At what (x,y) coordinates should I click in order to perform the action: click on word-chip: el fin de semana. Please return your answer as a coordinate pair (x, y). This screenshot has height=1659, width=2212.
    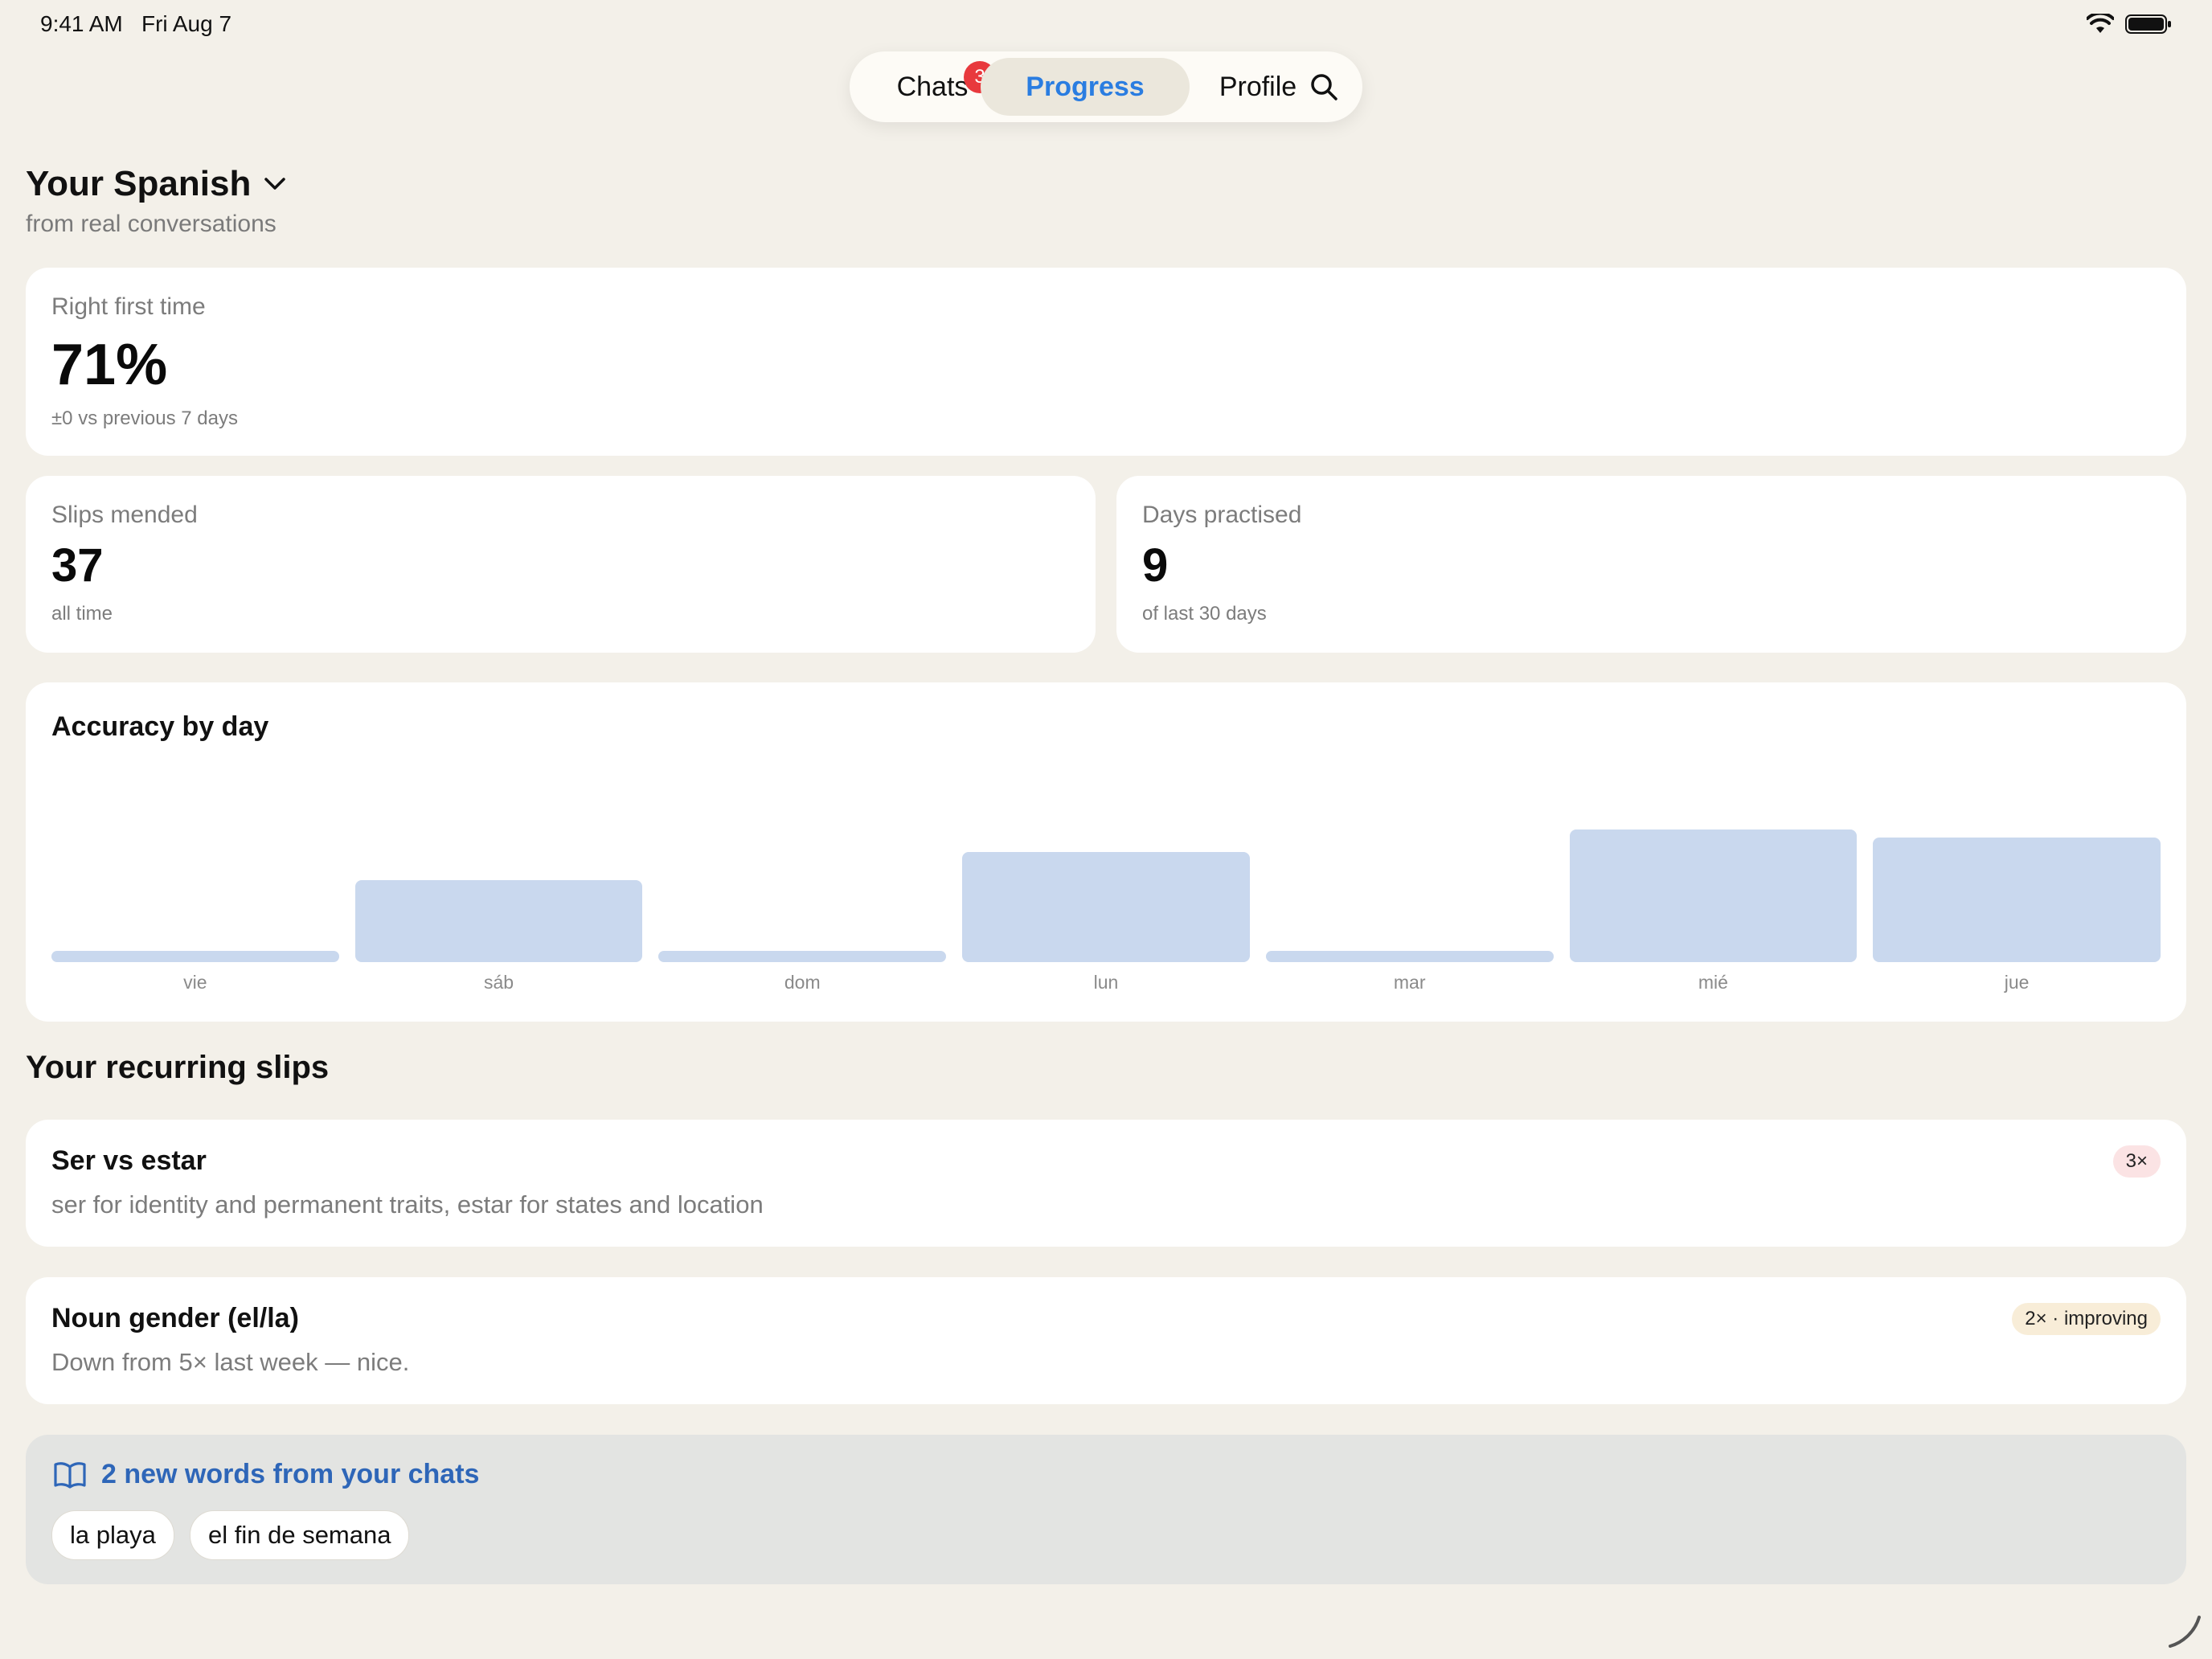
    Looking at the image, I should click on (300, 1535).